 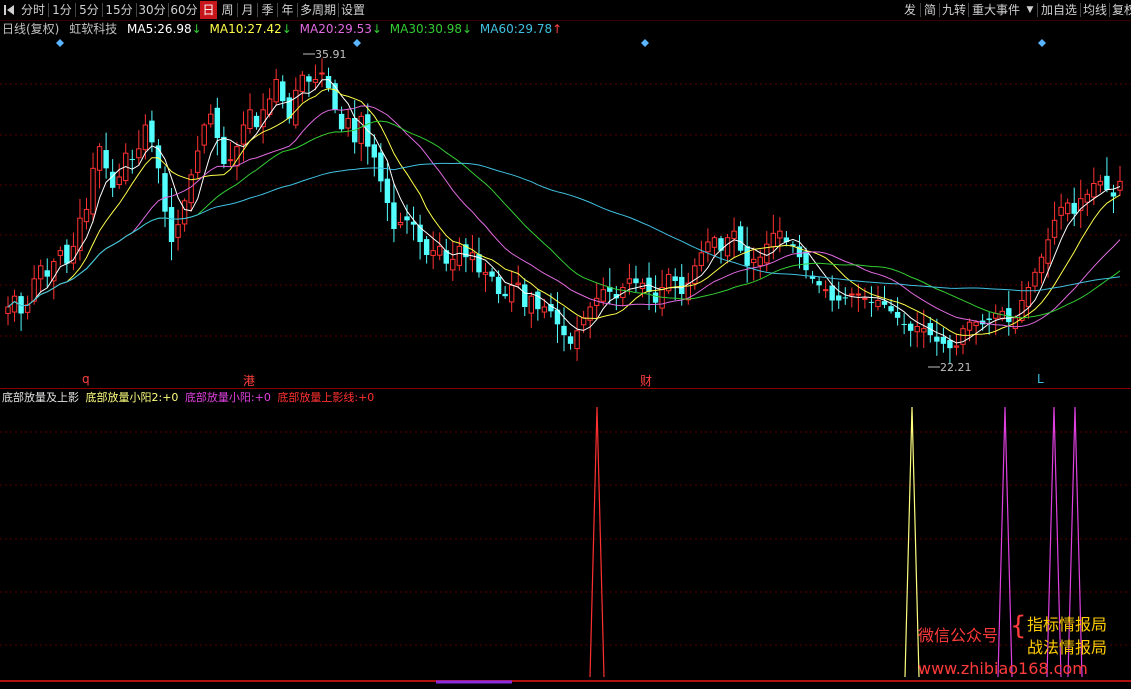 I want to click on event-marker-q: q, so click(x=86, y=379).